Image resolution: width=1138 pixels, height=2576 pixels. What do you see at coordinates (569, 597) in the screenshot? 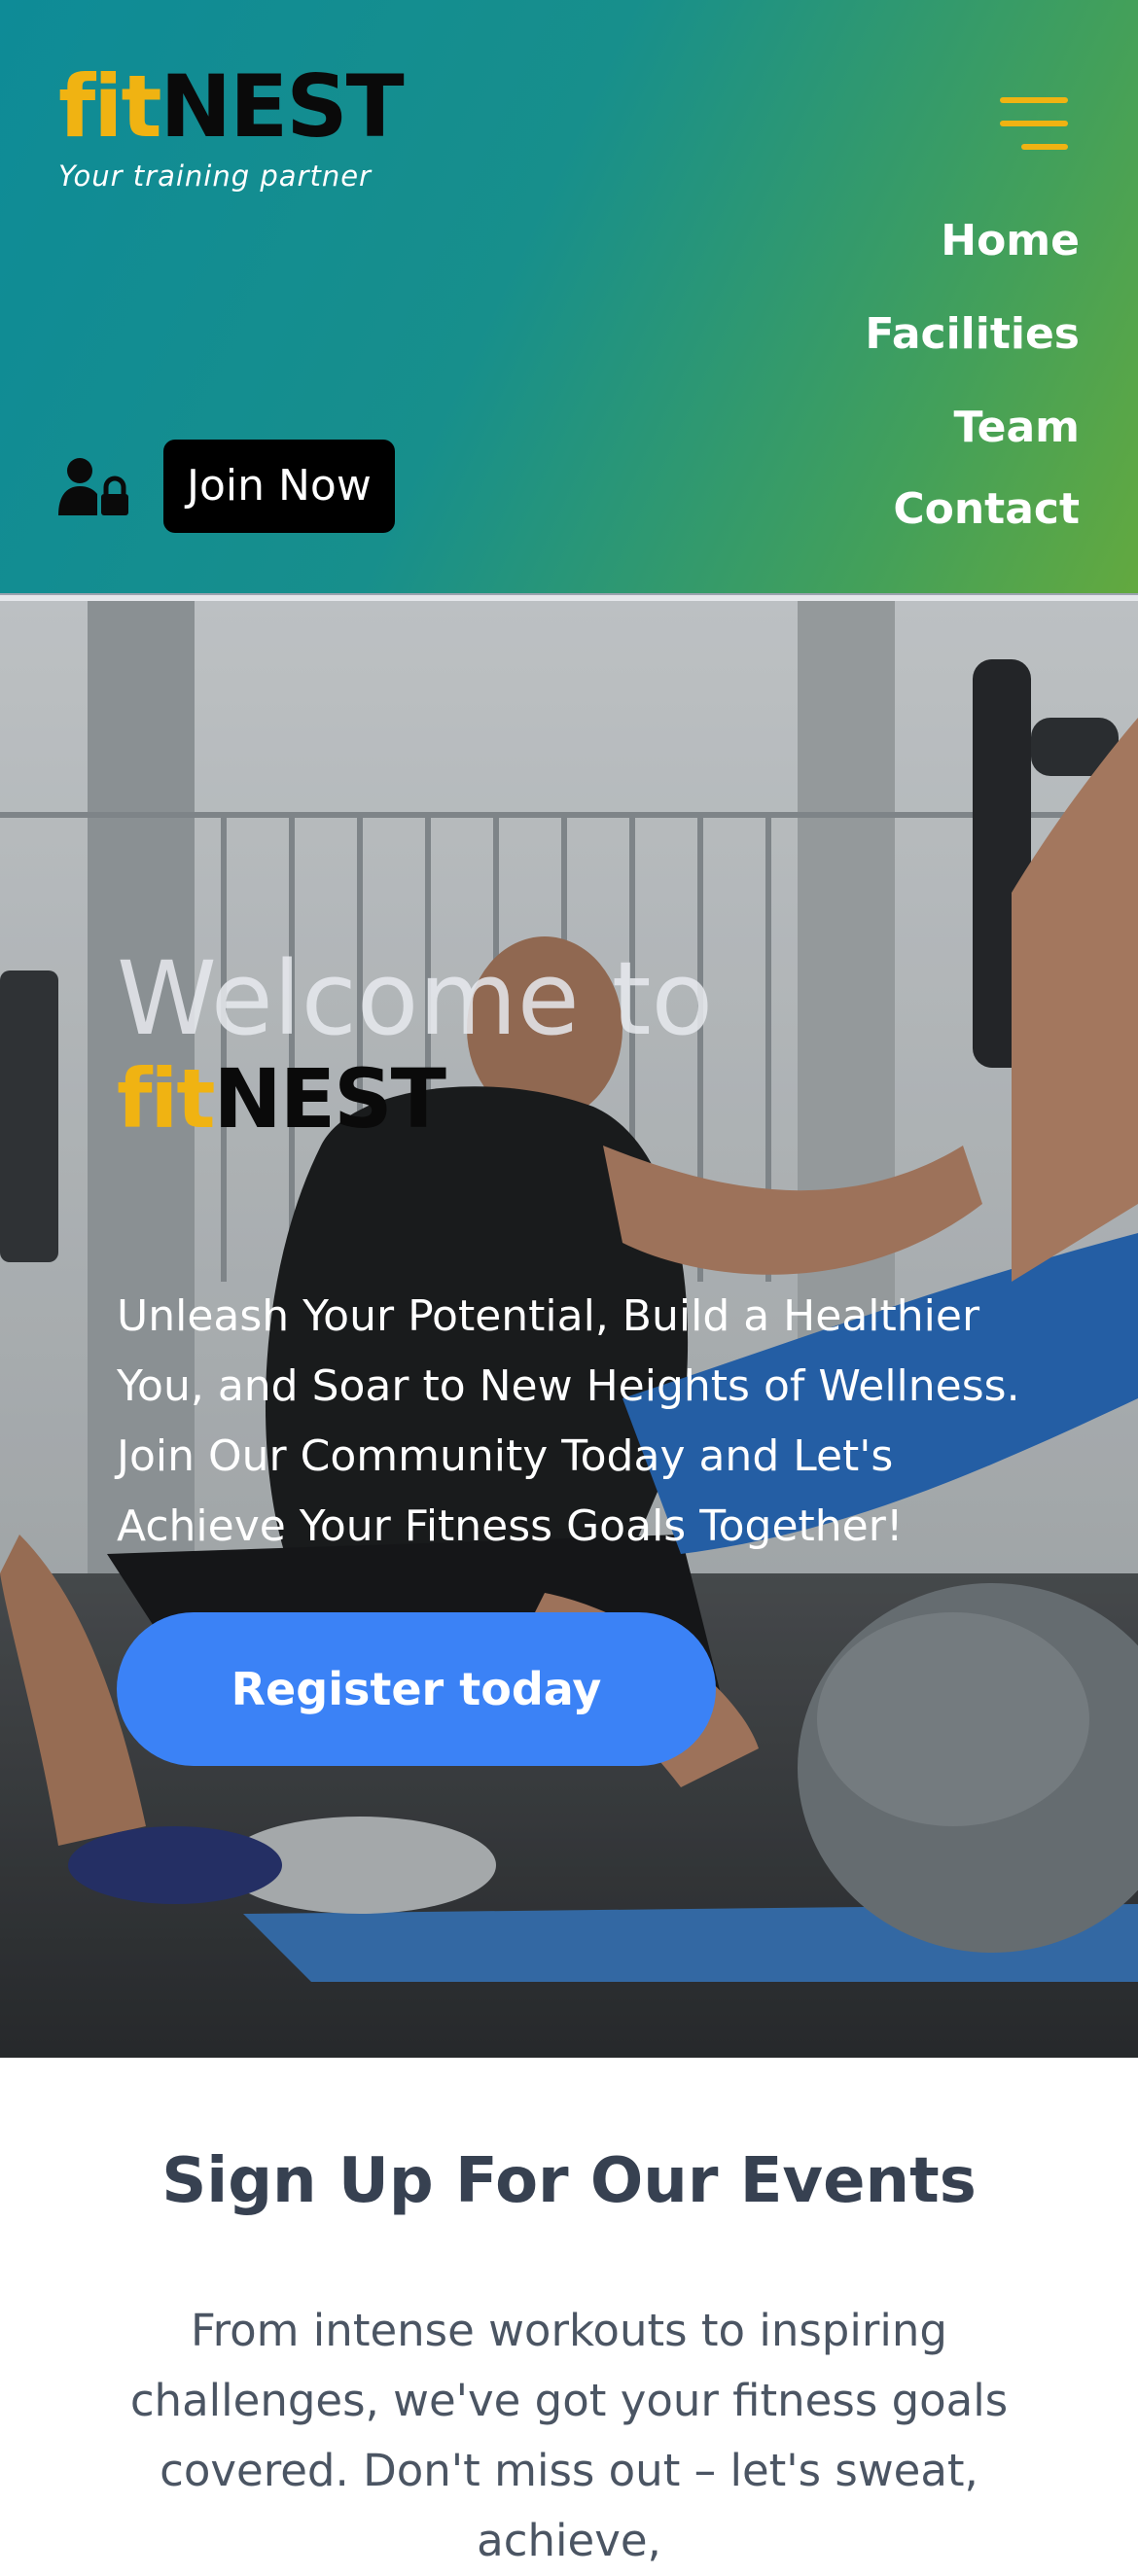
I see `header-divider` at bounding box center [569, 597].